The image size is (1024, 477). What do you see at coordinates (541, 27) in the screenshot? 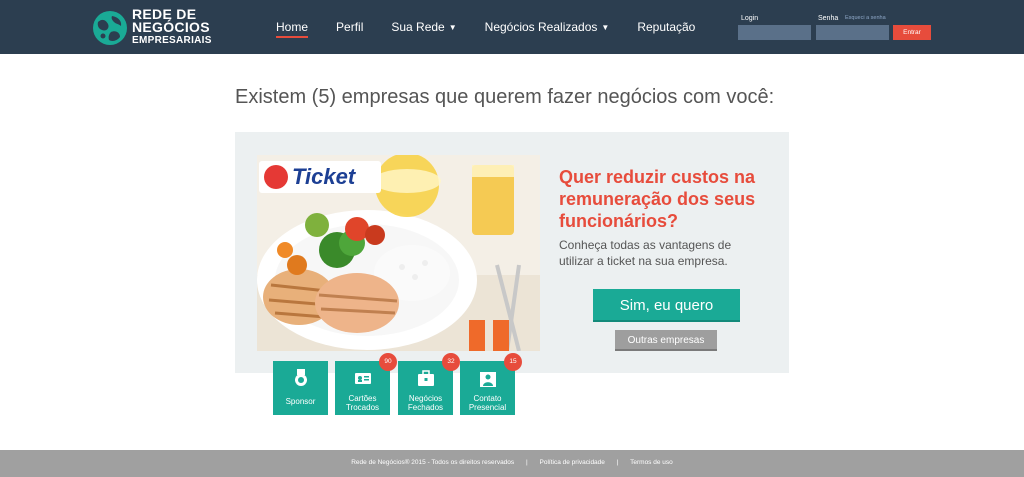
I see `nav-negocios-realizados-label: Negócios Realizados` at bounding box center [541, 27].